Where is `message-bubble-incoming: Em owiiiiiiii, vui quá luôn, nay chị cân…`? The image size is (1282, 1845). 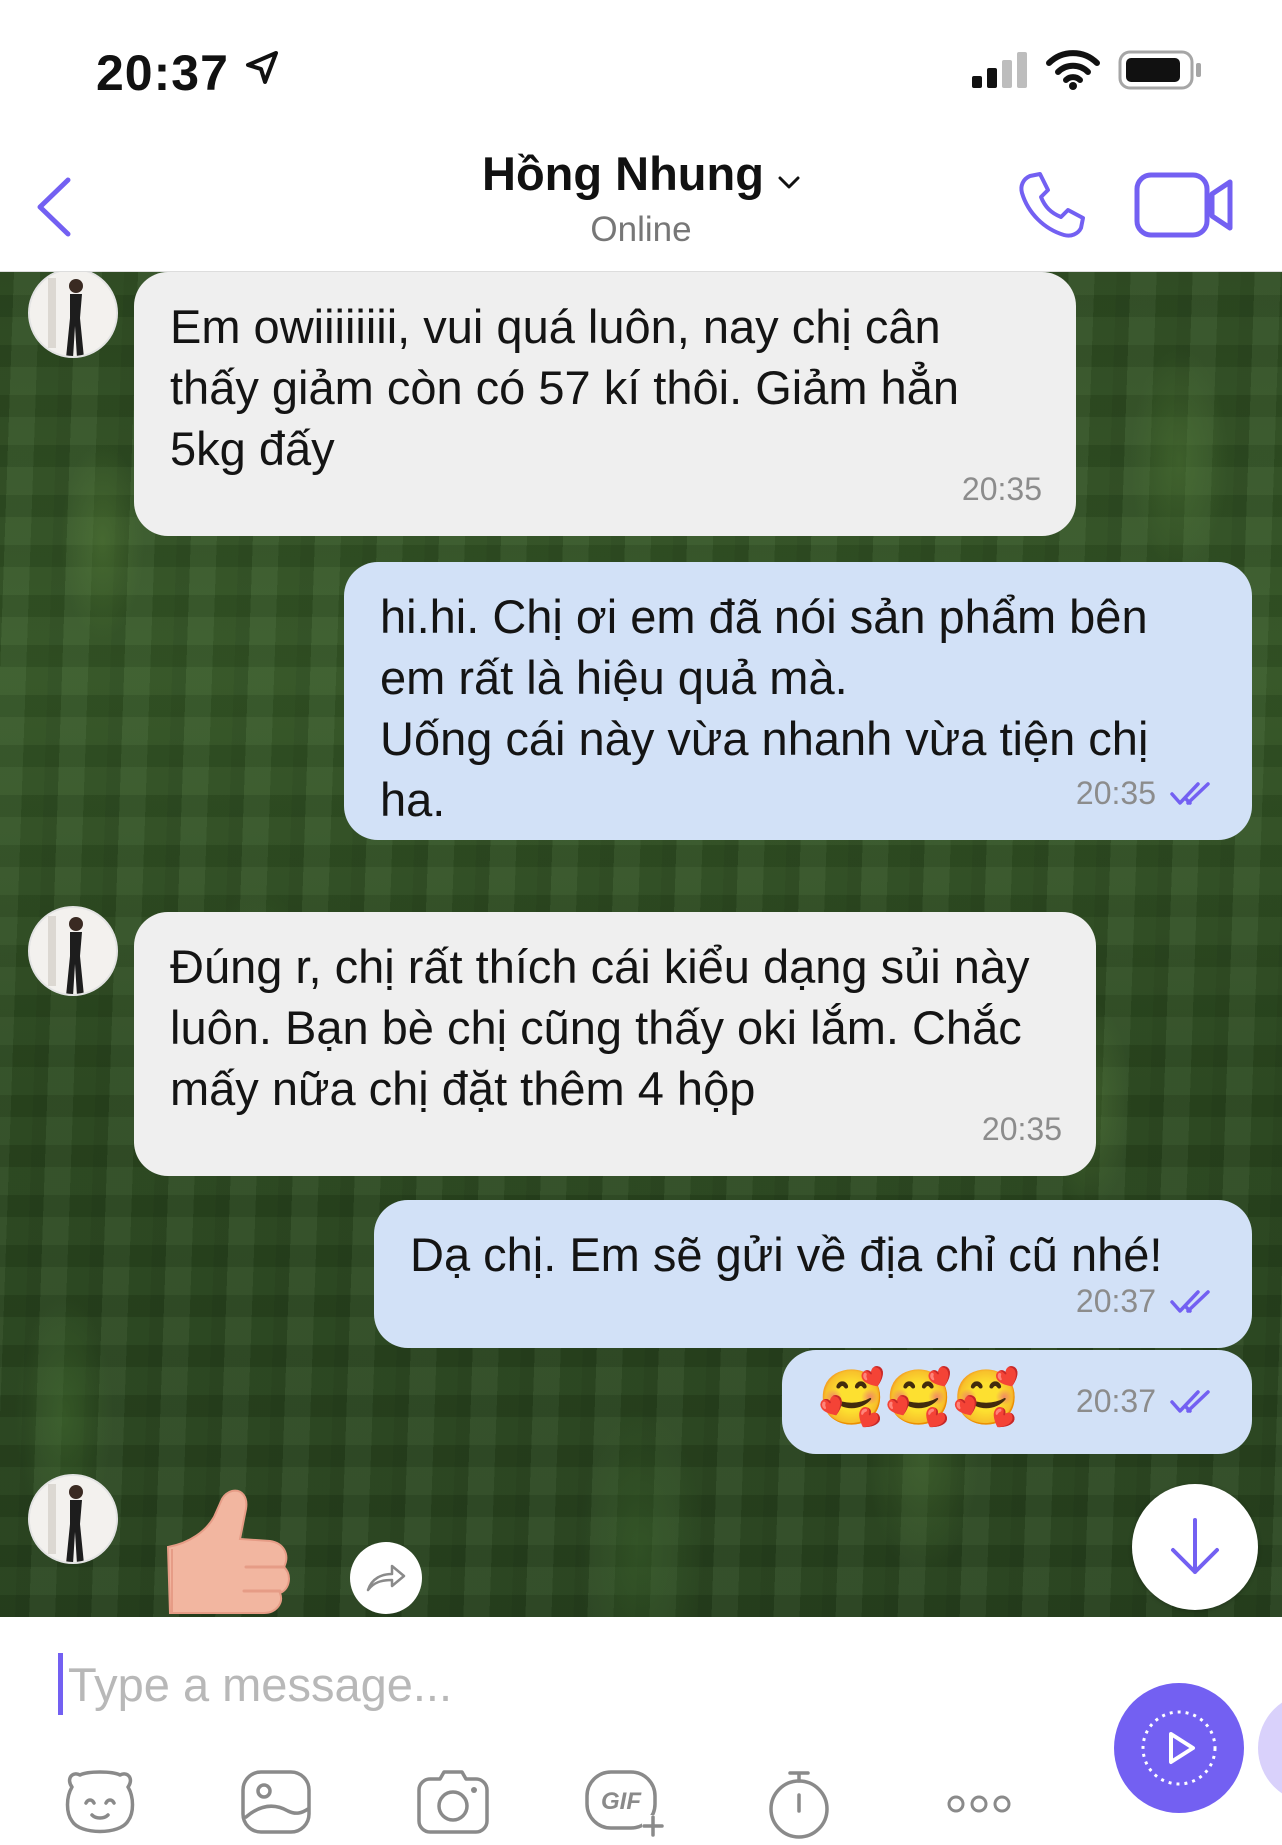 message-bubble-incoming: Em owiiiiiiii, vui quá luôn, nay chị cân… is located at coordinates (605, 404).